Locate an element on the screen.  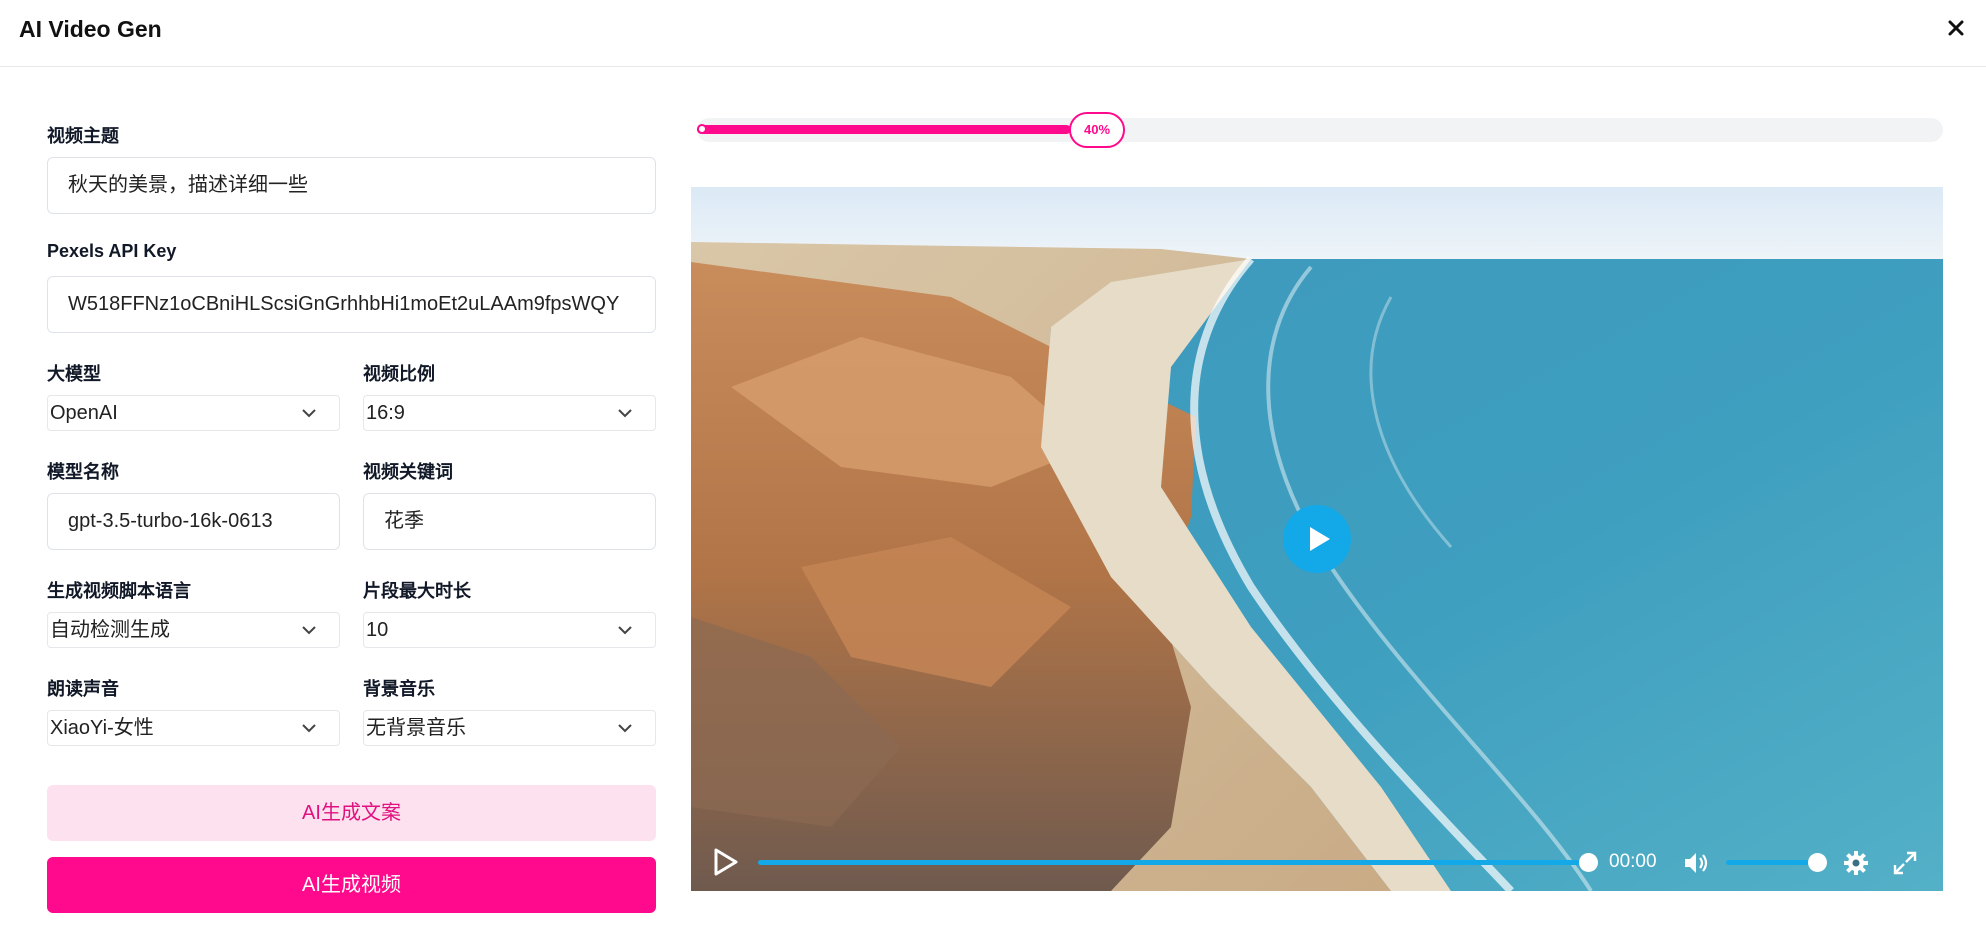
bgm-select: 无背景音乐 is located at coordinates (509, 728).